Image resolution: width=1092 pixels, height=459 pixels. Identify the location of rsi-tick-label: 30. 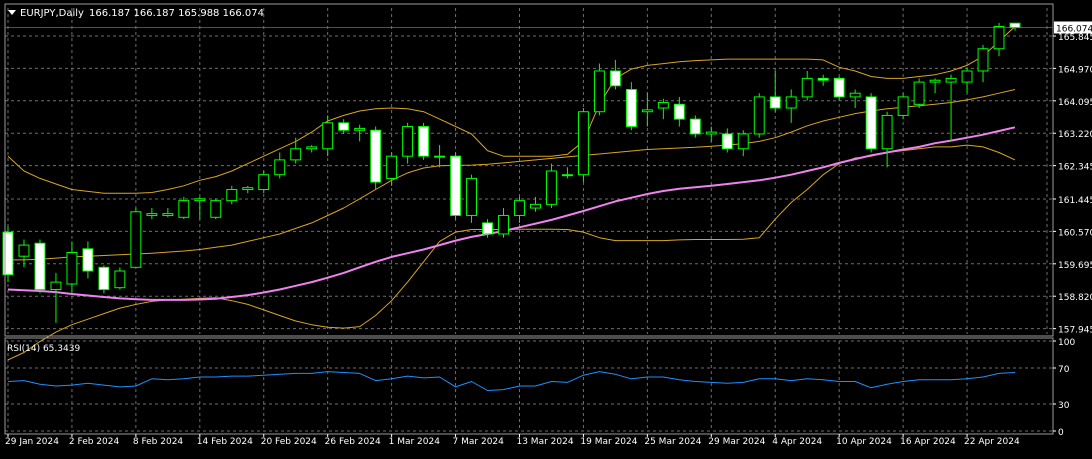
(1064, 406).